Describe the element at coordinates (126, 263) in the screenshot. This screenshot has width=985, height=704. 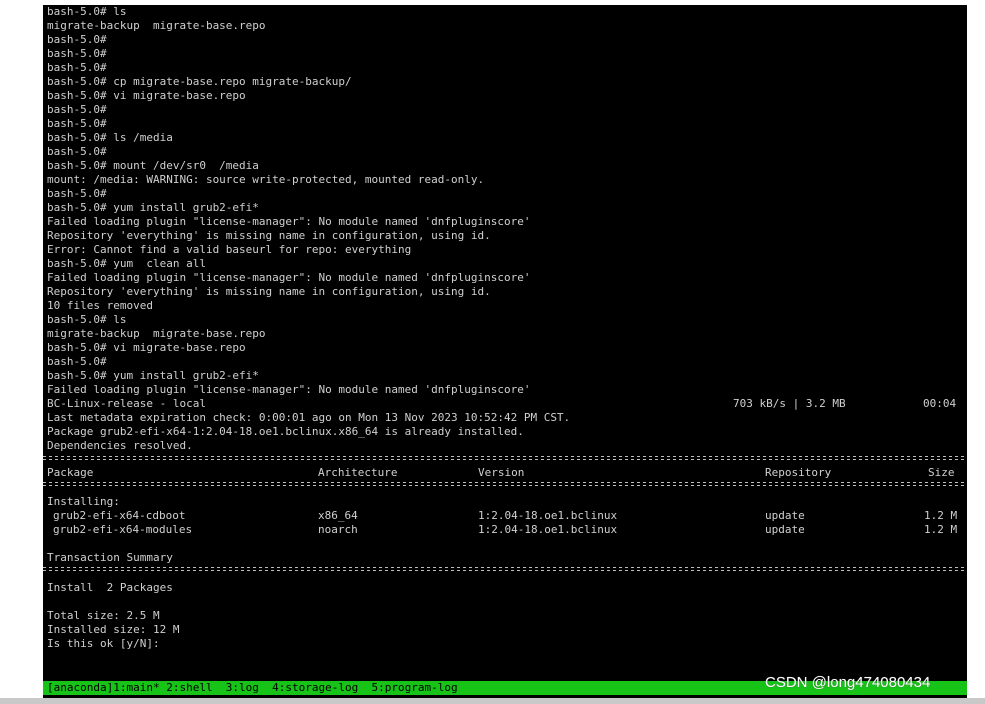
I see `terminal-line: bash-5.0# yum clean all` at that location.